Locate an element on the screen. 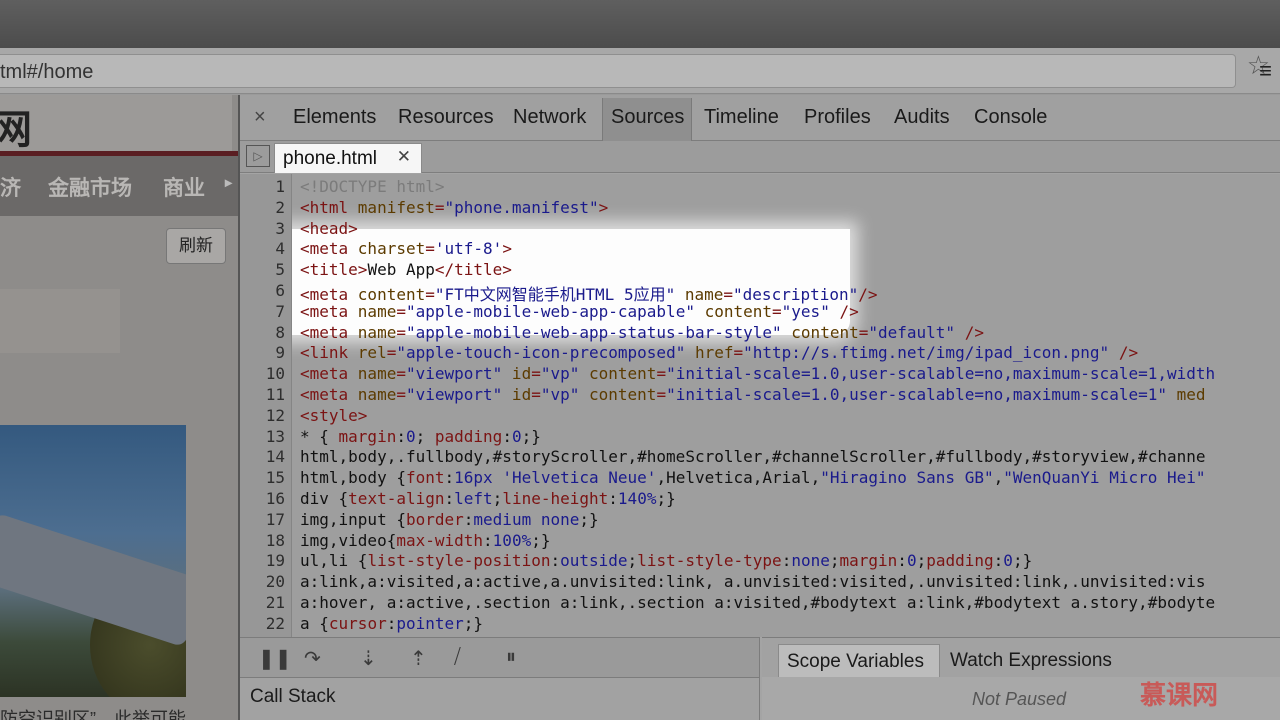 The width and height of the screenshot is (1280, 720). close-icon: ✕ is located at coordinates (404, 157).